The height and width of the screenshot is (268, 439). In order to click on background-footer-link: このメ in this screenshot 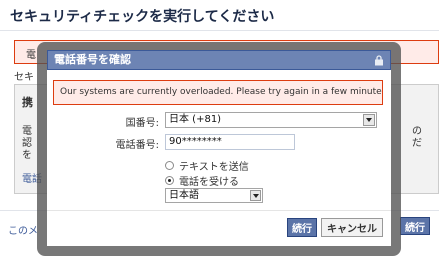, I will do `click(23, 229)`.